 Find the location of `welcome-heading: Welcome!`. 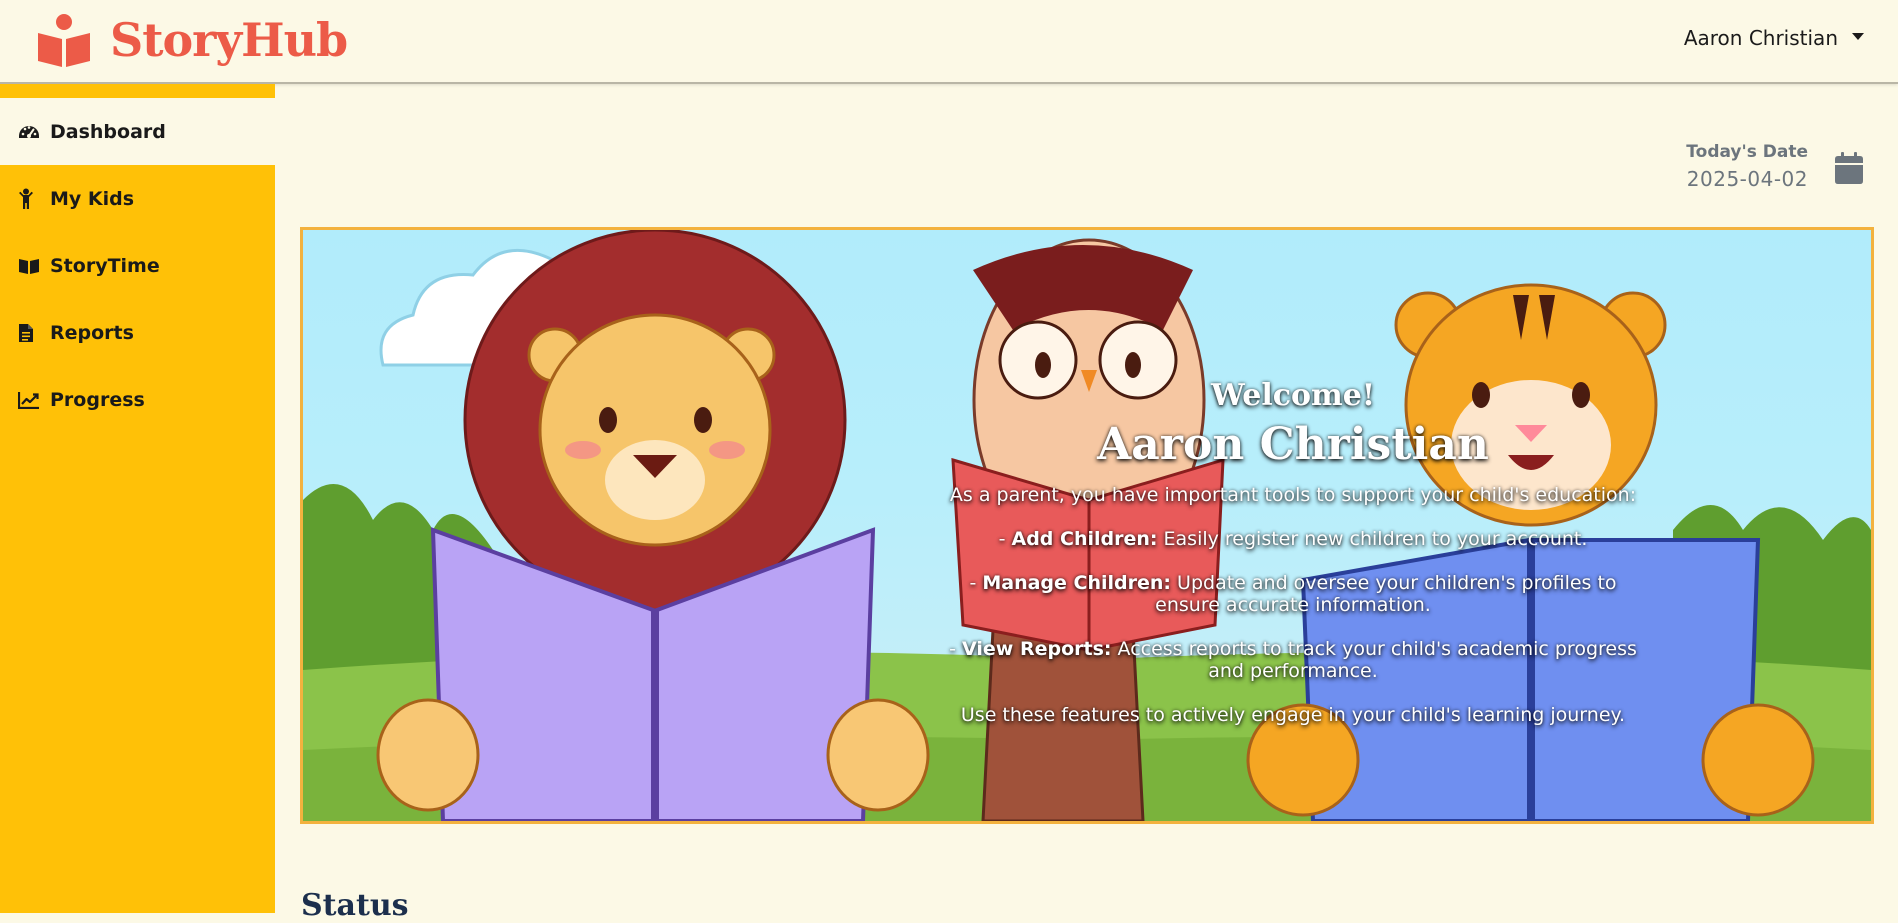

welcome-heading: Welcome! is located at coordinates (1292, 395).